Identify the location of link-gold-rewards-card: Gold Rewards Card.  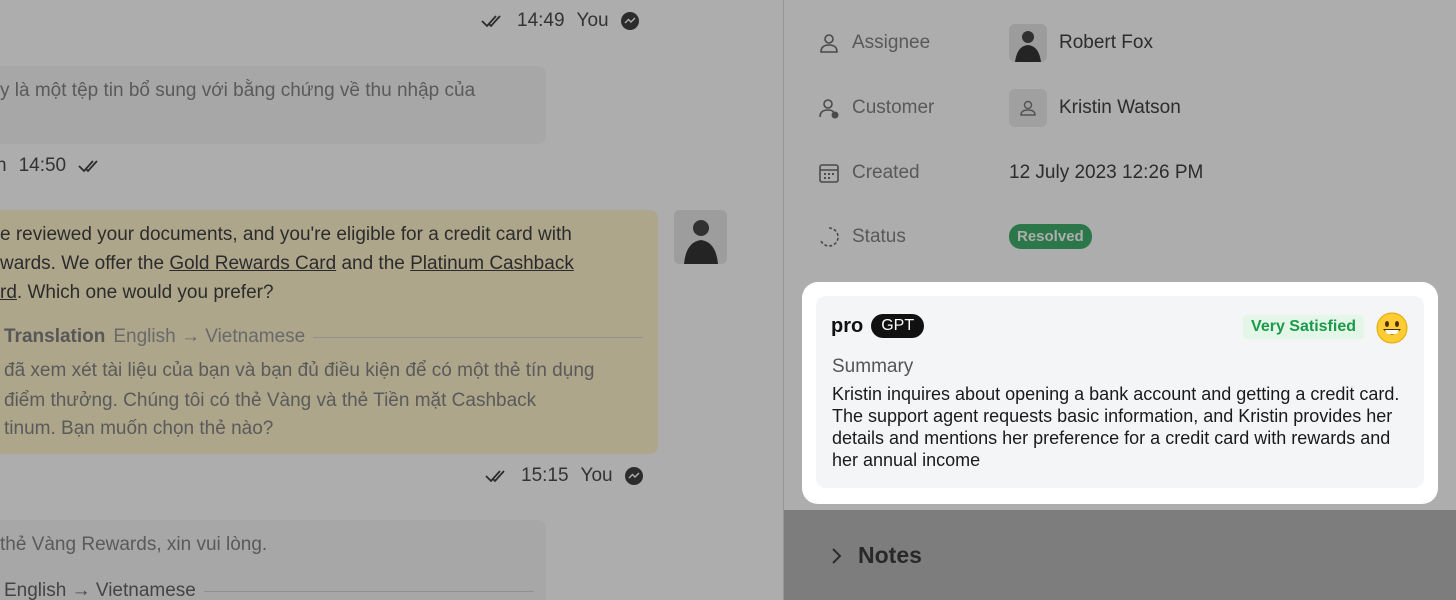
(252, 263).